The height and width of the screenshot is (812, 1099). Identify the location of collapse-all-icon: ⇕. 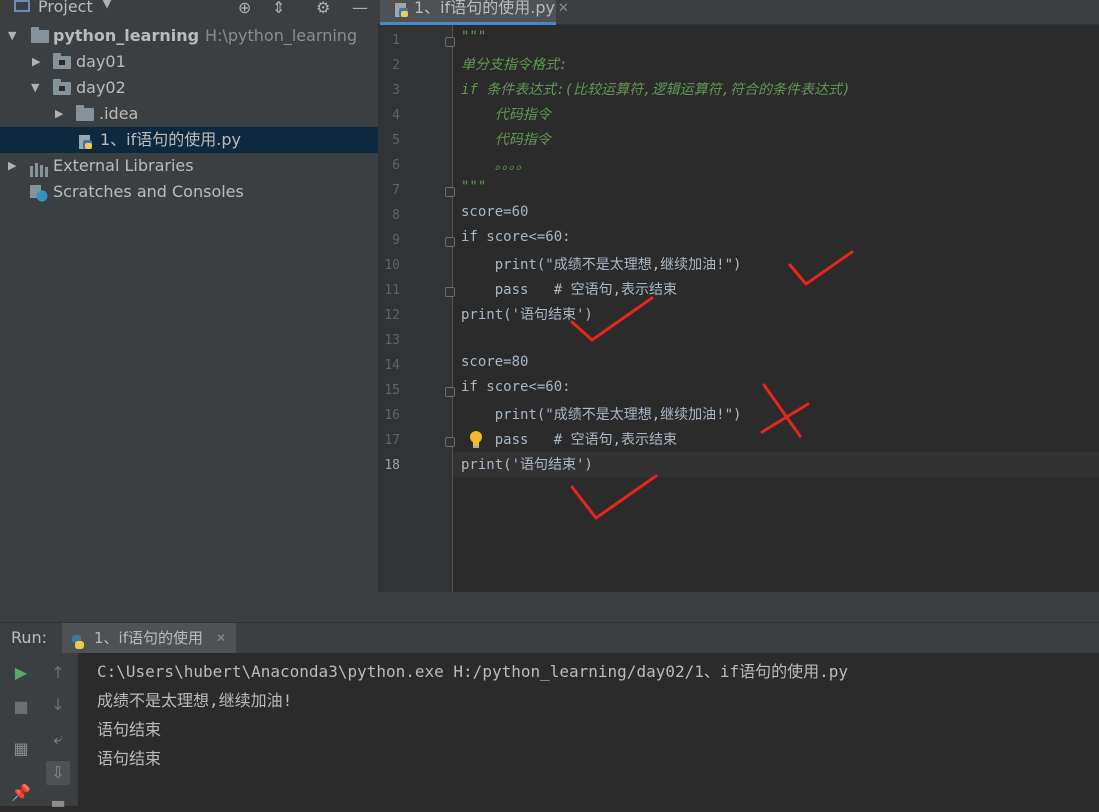
(278, 8).